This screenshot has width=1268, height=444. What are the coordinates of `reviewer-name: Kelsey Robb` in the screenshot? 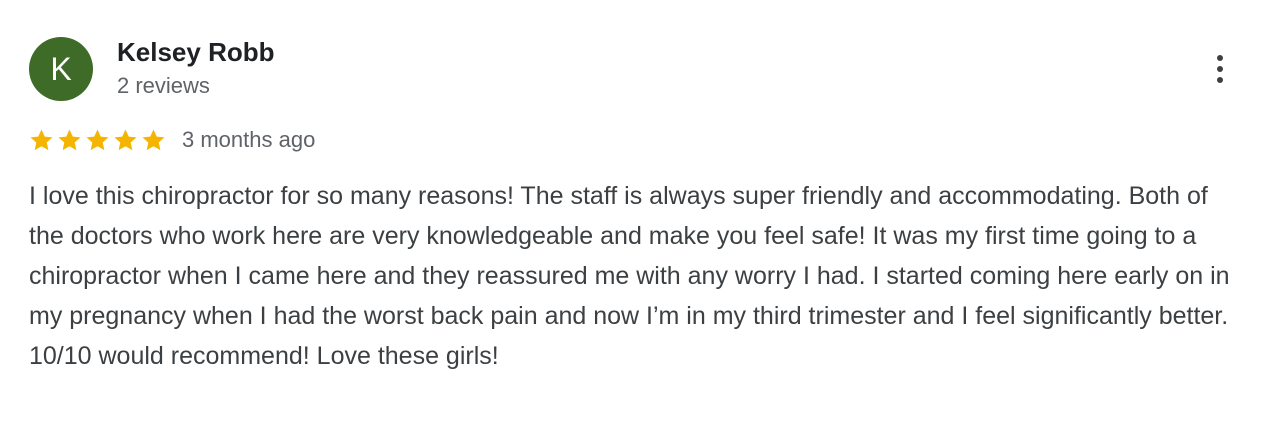 It's located at (196, 52).